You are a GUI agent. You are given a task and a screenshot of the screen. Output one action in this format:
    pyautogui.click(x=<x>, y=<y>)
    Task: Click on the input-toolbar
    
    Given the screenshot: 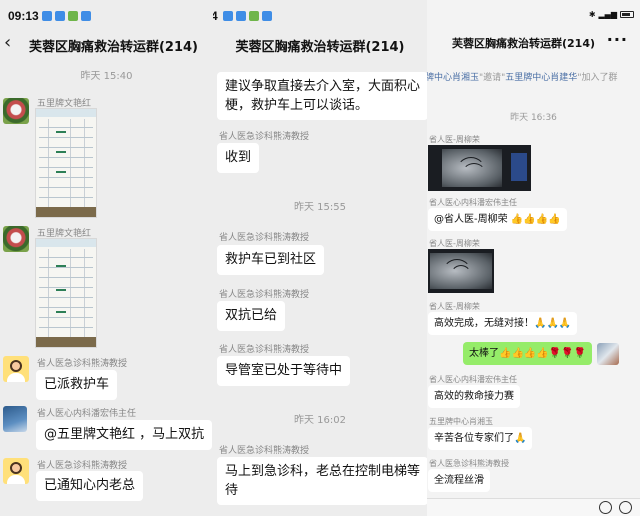 What is the action you would take?
    pyautogui.click(x=533, y=507)
    